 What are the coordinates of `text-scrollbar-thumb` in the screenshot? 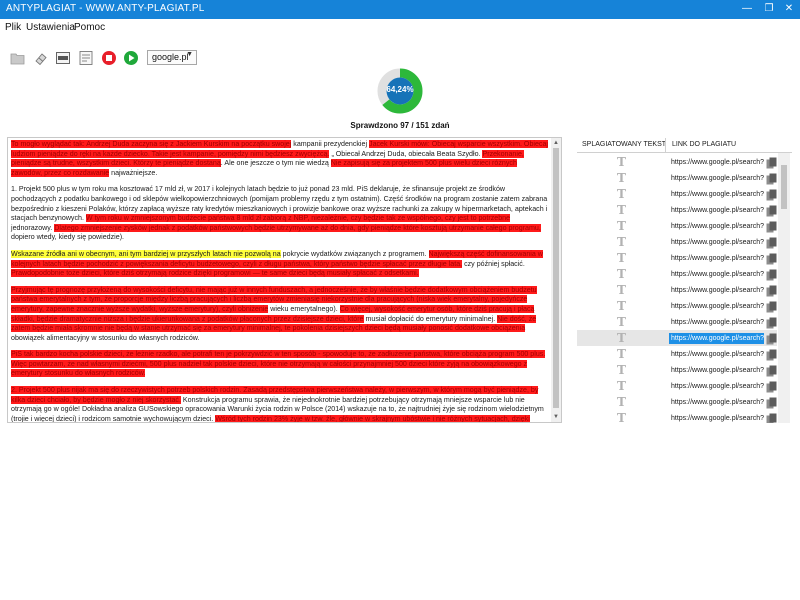 It's located at (556, 278).